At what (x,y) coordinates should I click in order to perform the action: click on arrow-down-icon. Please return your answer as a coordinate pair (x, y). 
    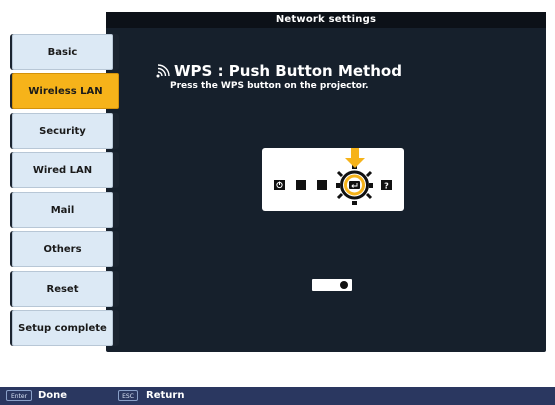
    Looking at the image, I should click on (355, 158).